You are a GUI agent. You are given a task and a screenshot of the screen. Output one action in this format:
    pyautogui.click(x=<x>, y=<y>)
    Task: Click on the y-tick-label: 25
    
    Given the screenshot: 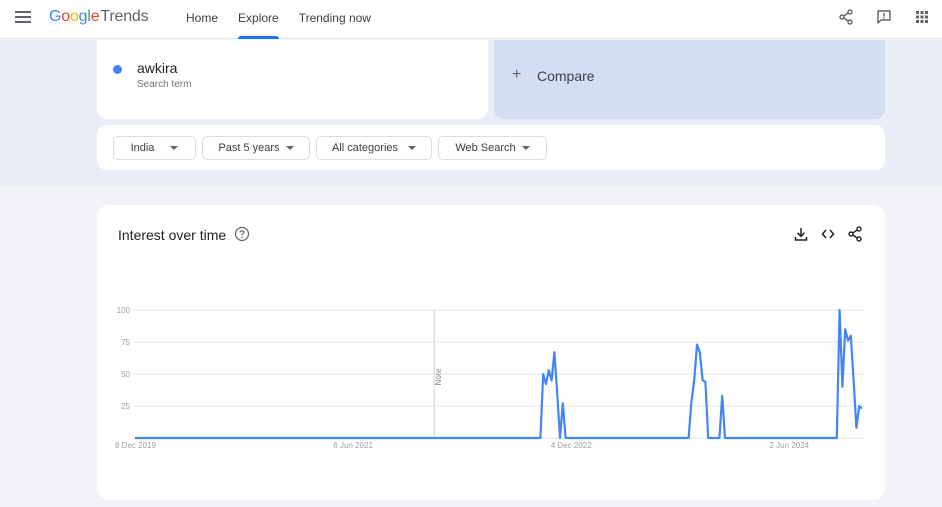 What is the action you would take?
    pyautogui.click(x=125, y=406)
    